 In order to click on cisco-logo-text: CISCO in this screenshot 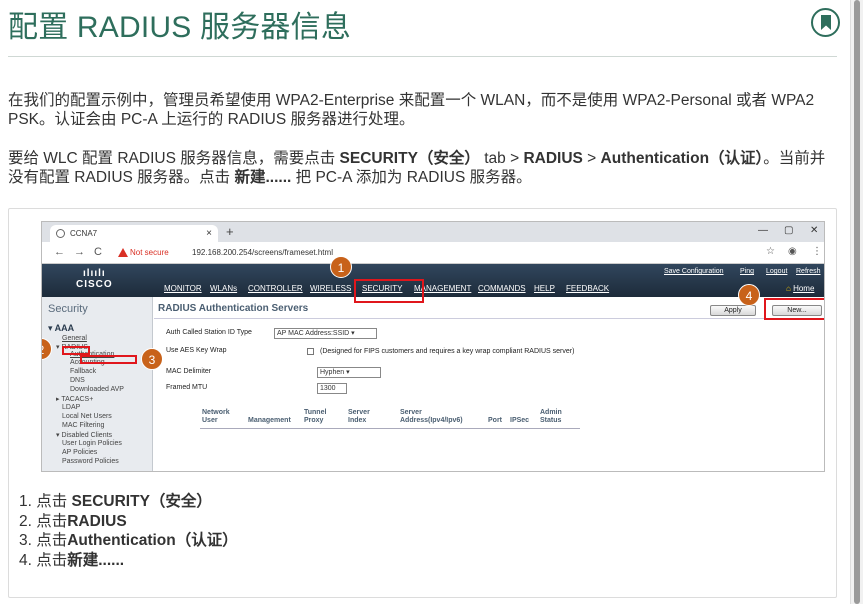, I will do `click(94, 284)`.